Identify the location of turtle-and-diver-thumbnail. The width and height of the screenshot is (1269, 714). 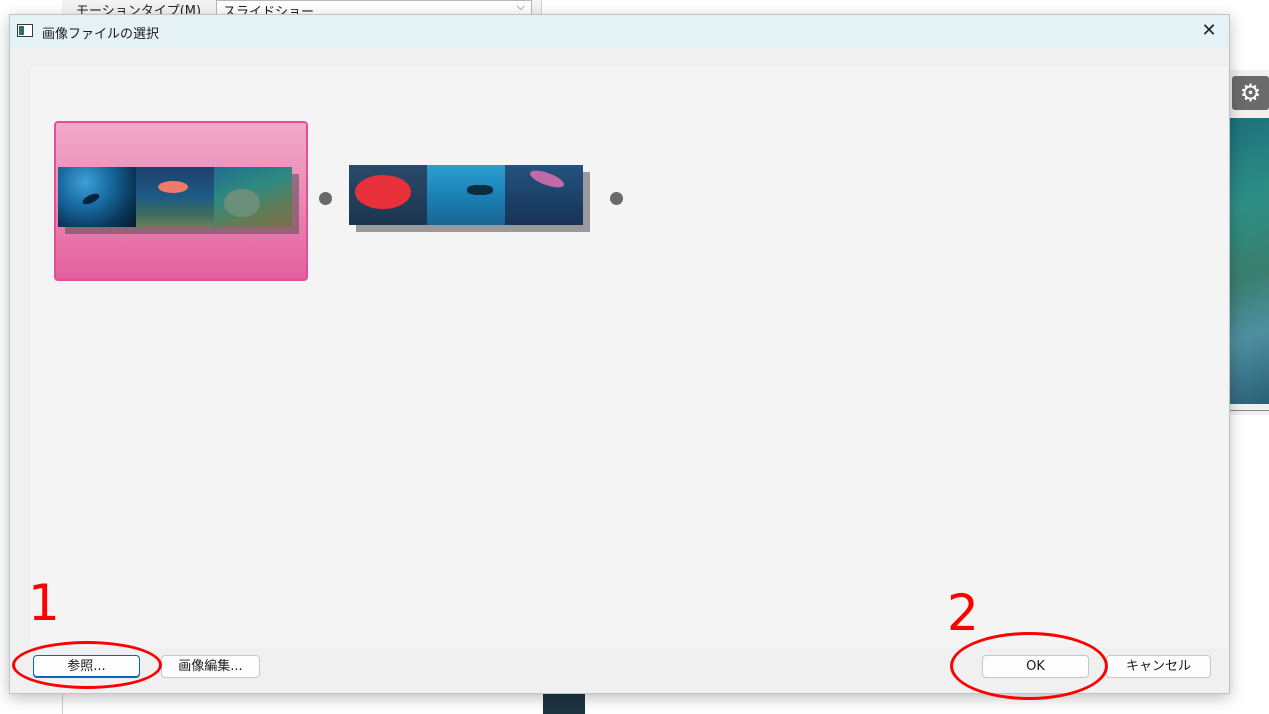
(466, 195).